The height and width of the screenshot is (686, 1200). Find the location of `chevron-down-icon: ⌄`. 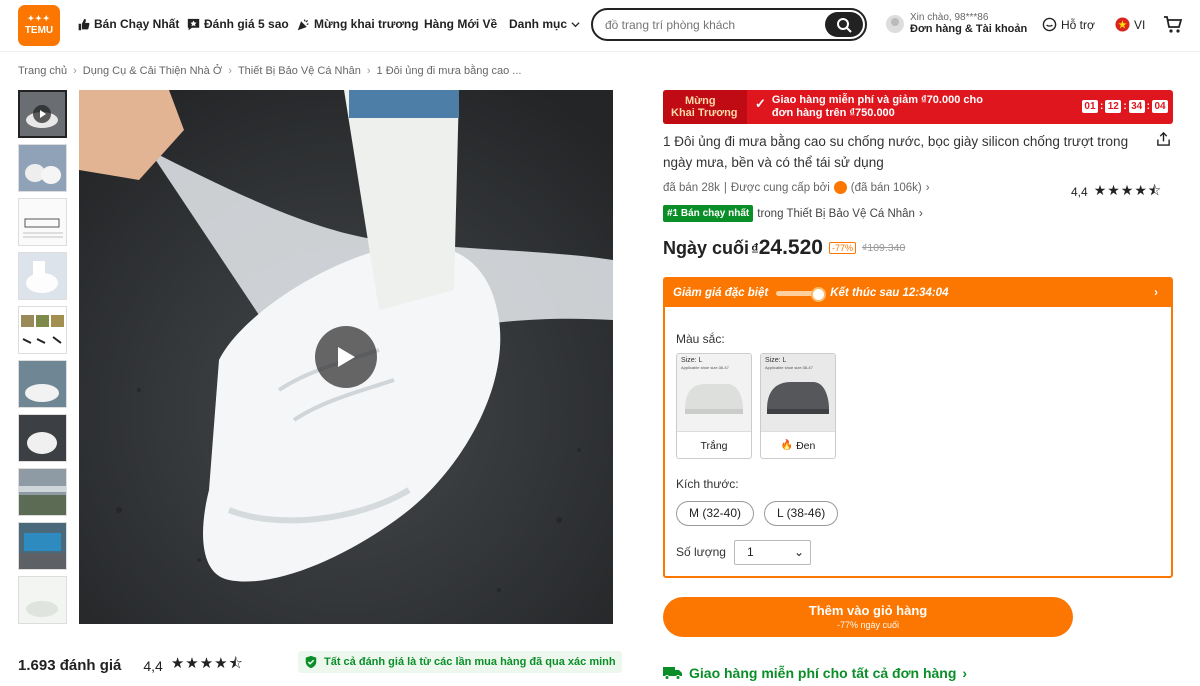

chevron-down-icon: ⌄ is located at coordinates (798, 552).